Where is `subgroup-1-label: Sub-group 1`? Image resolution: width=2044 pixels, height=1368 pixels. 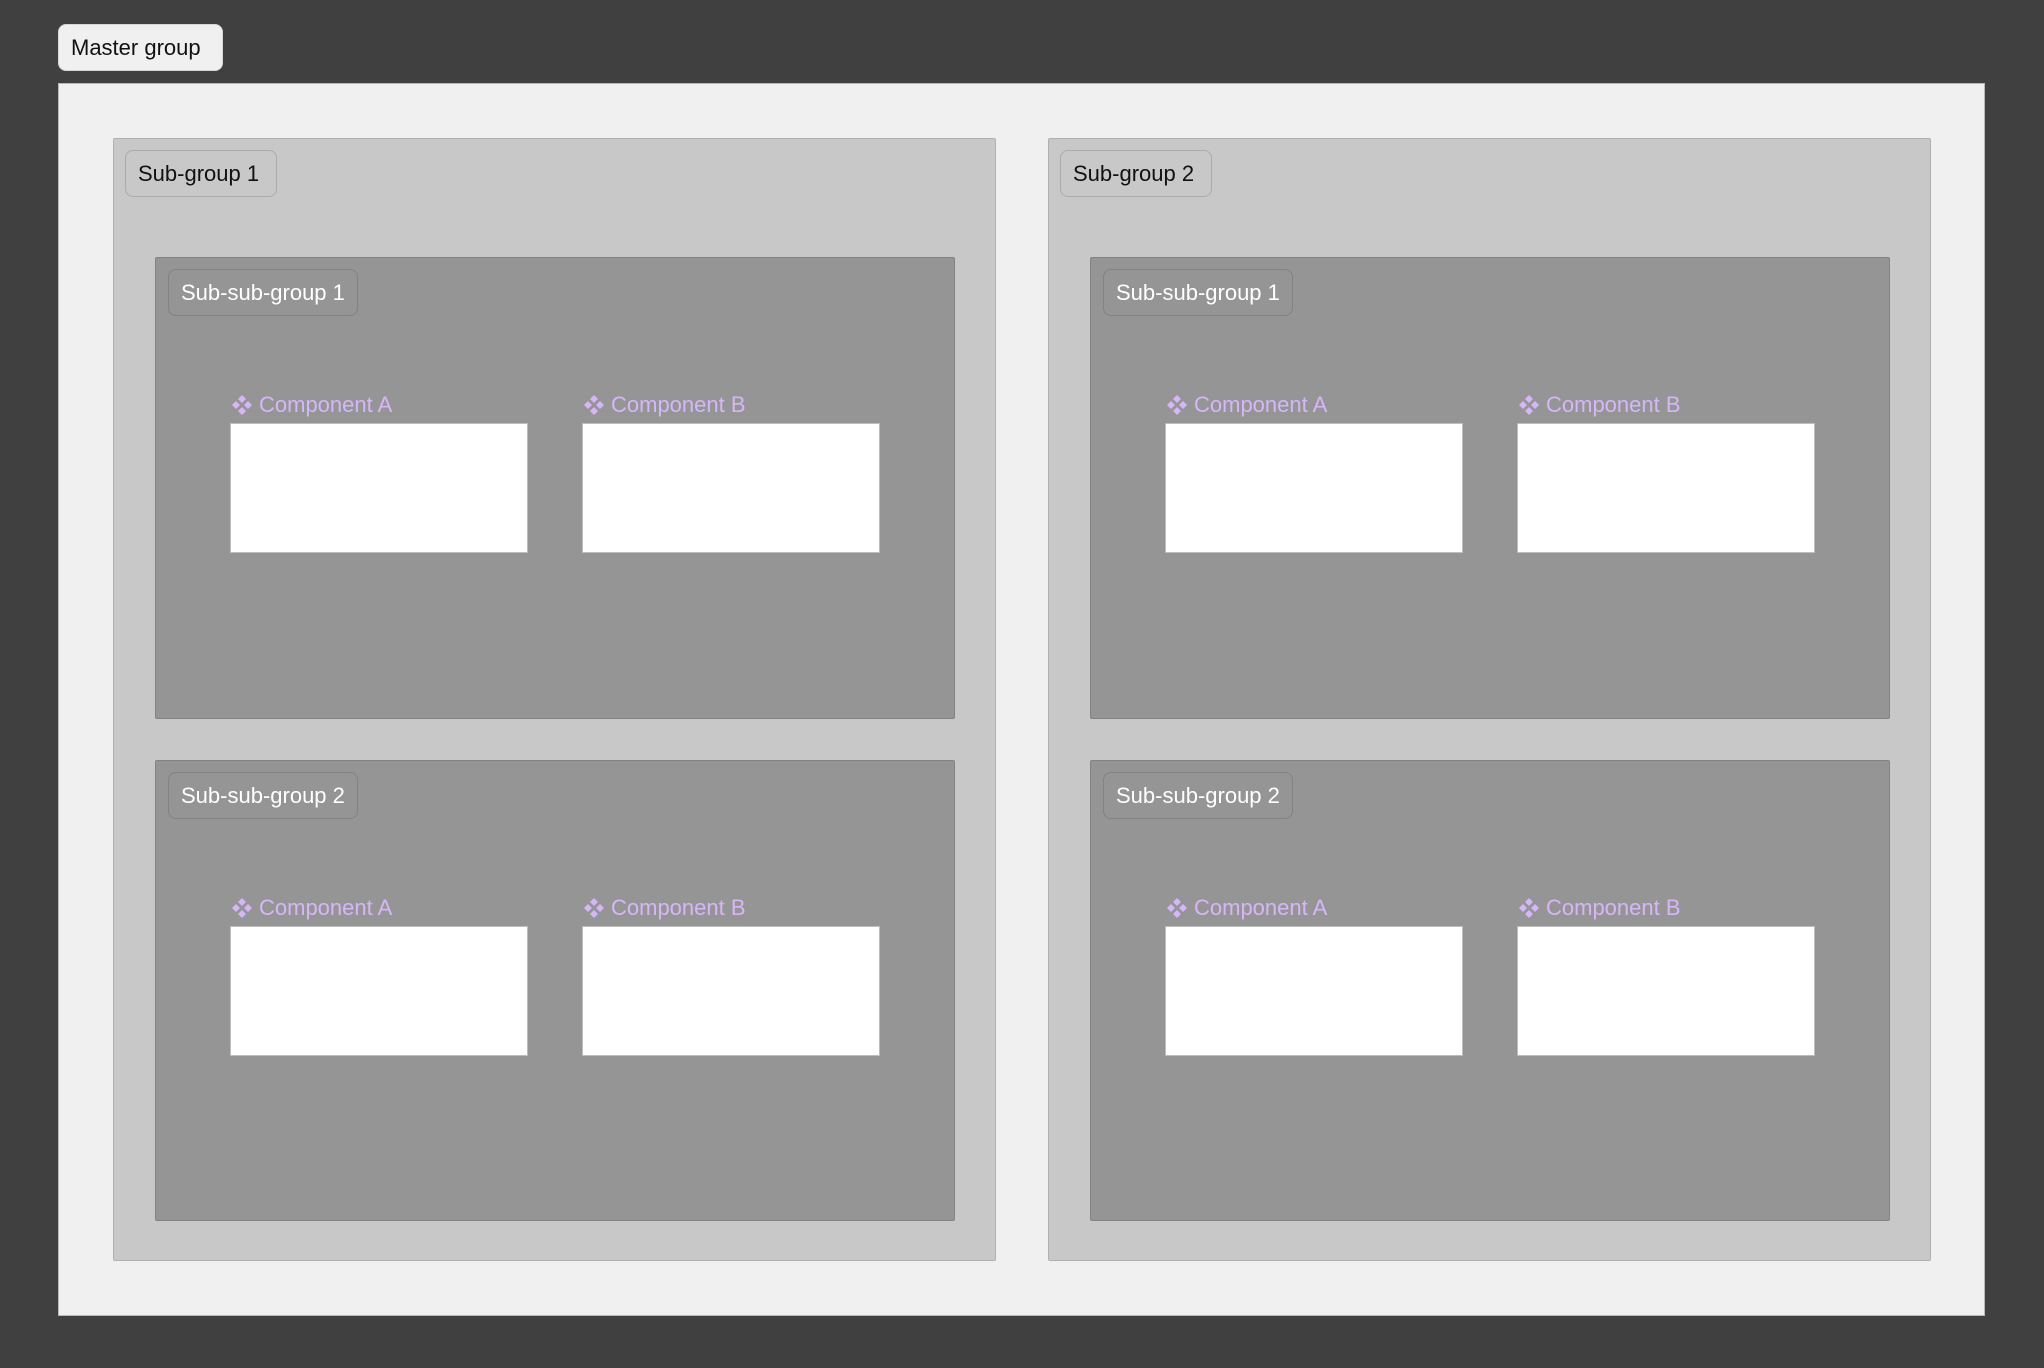
subgroup-1-label: Sub-group 1 is located at coordinates (201, 173).